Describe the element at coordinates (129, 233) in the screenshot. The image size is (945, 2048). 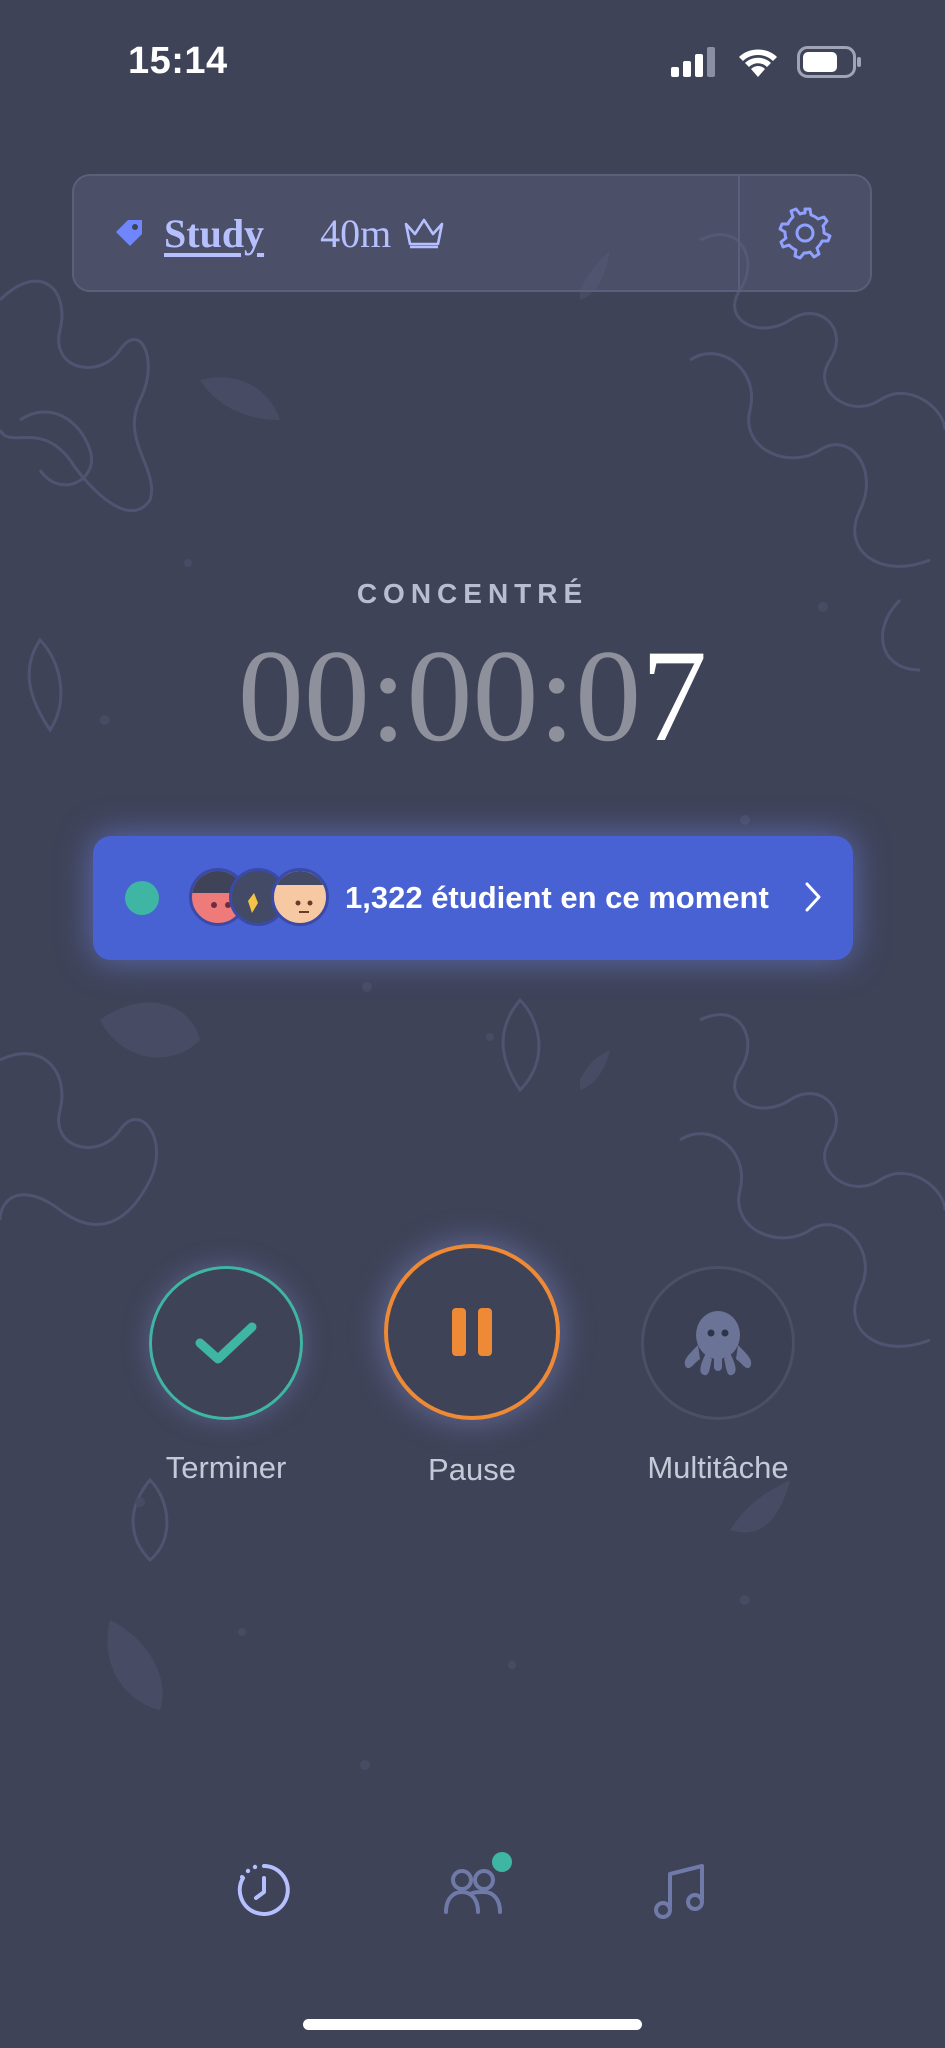
I see `tag-icon` at that location.